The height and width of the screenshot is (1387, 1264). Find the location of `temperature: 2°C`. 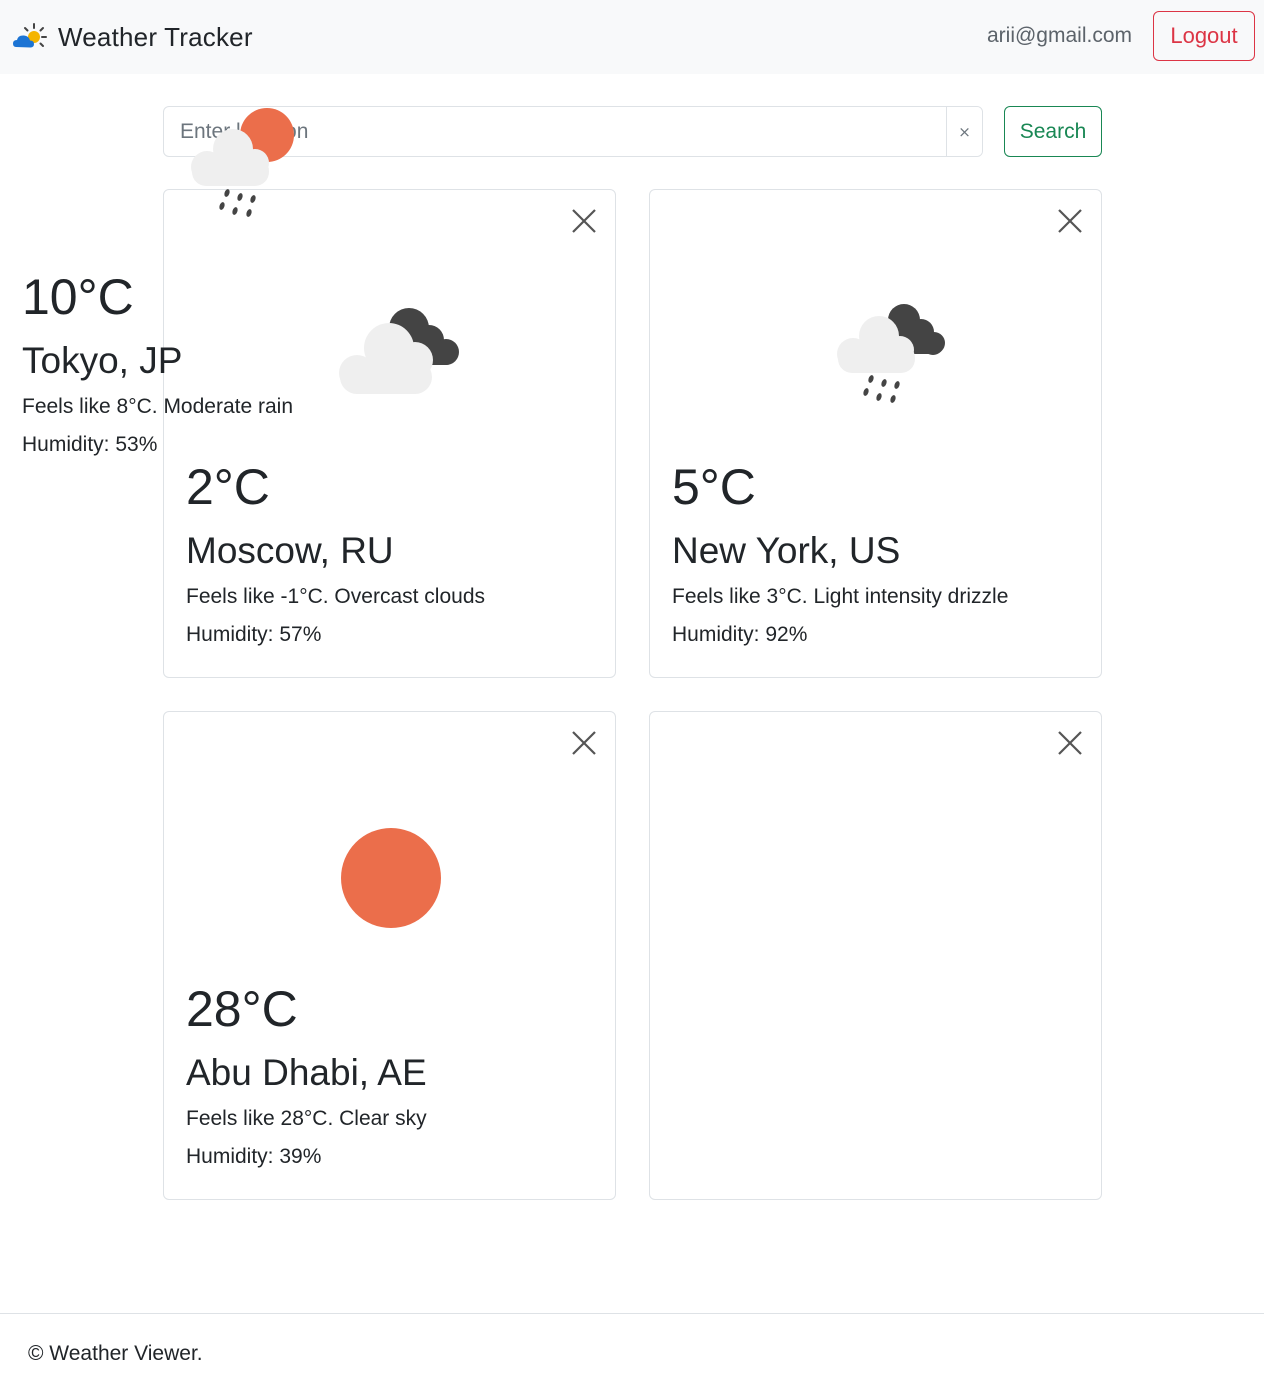

temperature: 2°C is located at coordinates (228, 487).